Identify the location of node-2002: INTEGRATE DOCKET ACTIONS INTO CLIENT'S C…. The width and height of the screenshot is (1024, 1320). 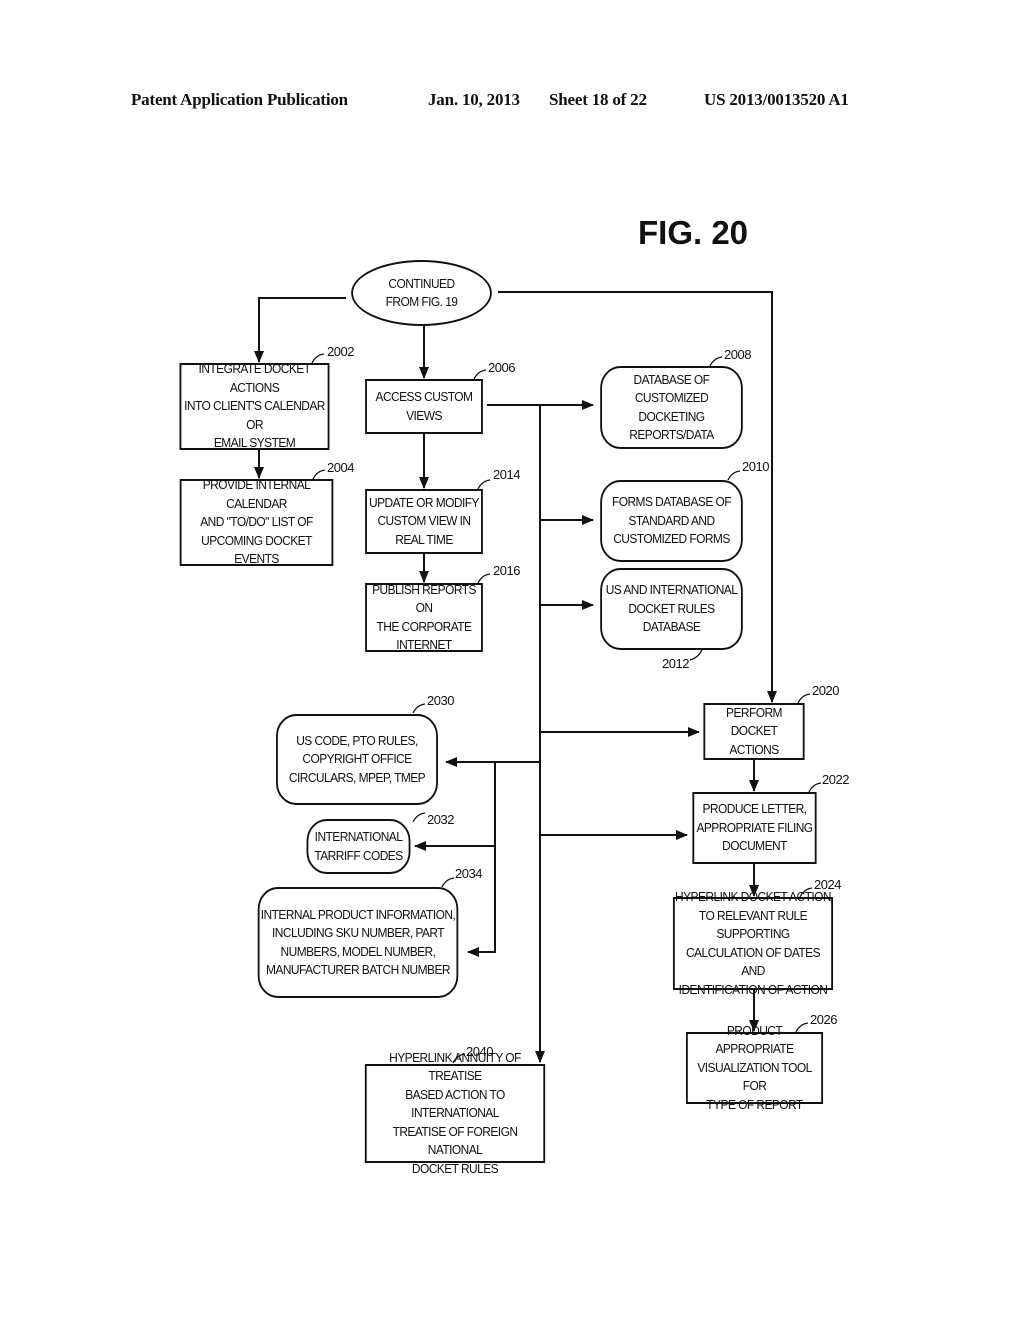
(254, 406).